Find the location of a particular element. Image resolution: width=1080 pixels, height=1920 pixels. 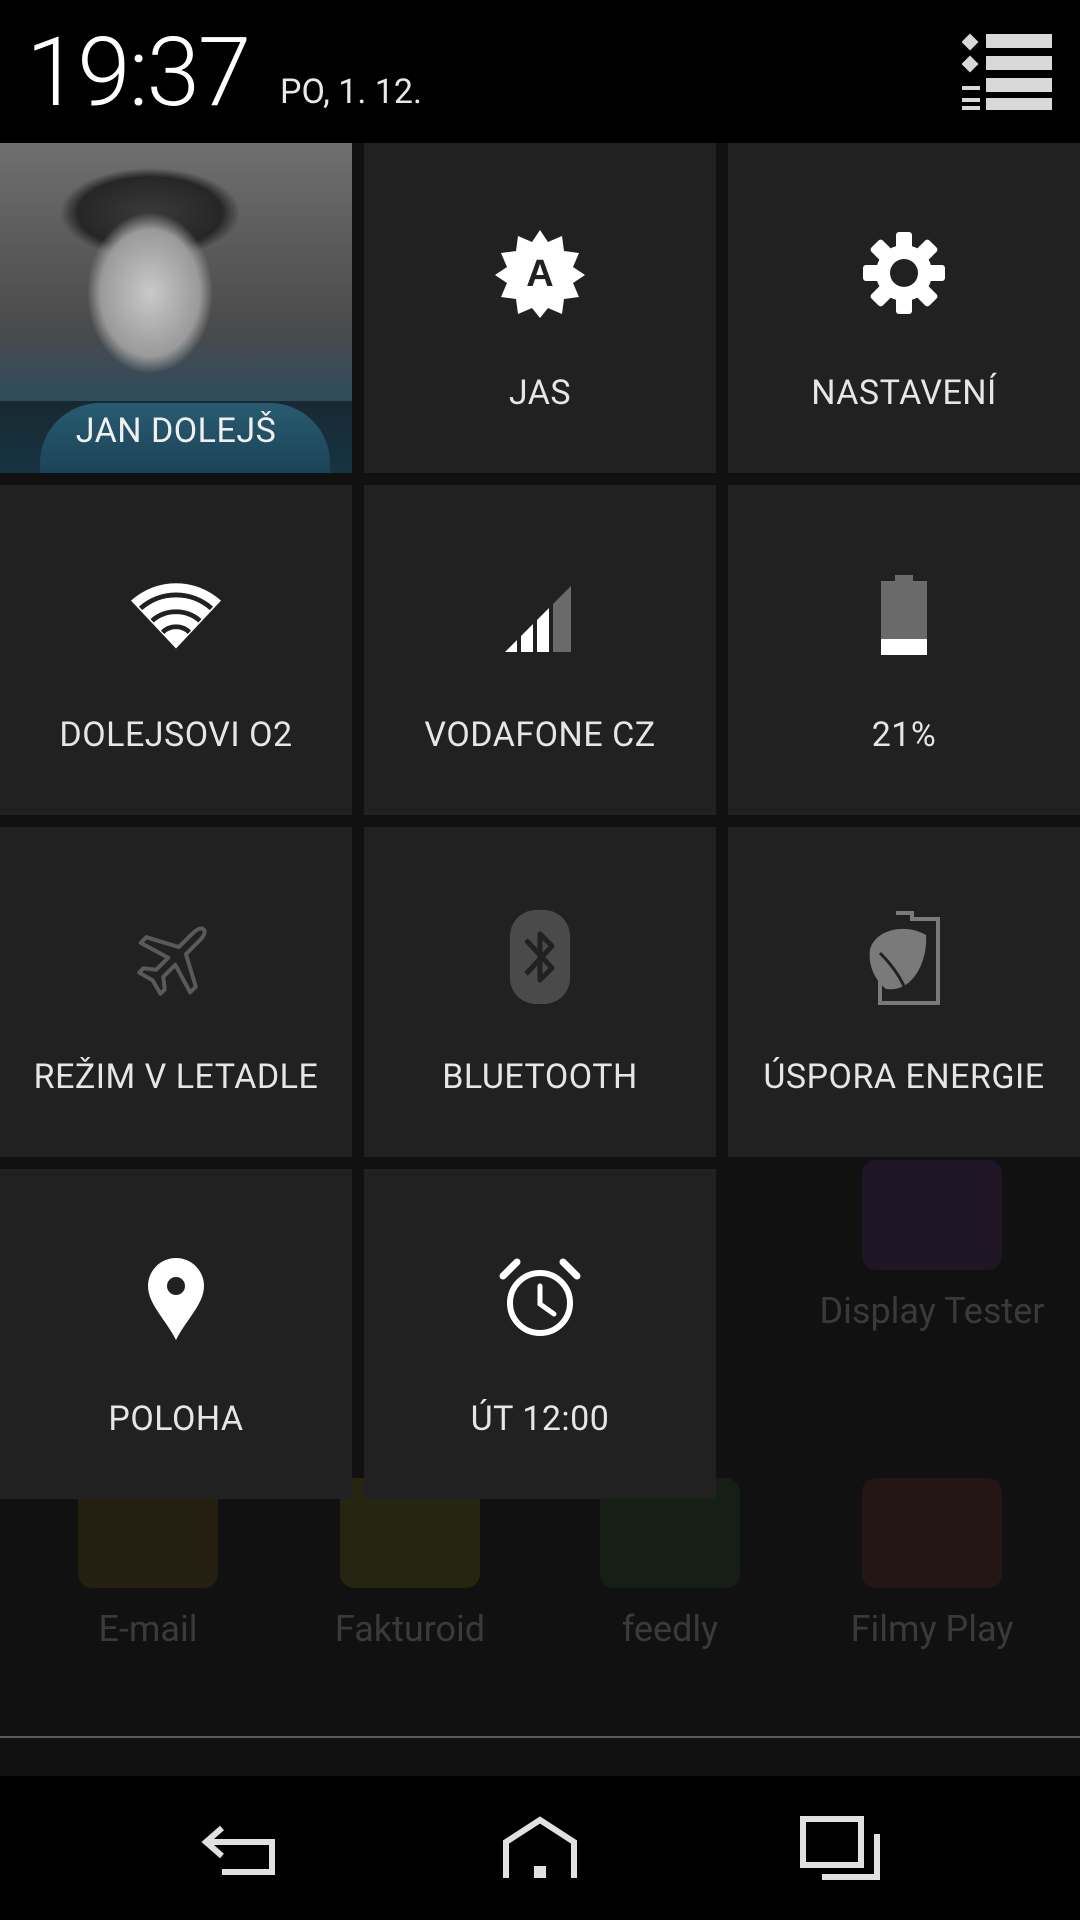

navigation-bar is located at coordinates (540, 1848).